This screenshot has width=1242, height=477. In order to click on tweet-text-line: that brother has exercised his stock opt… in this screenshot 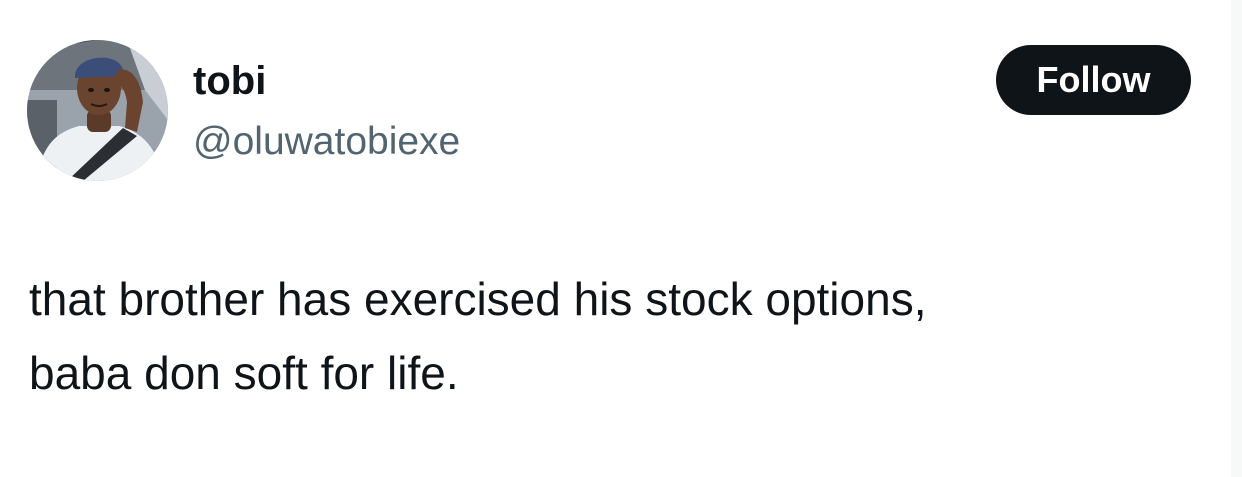, I will do `click(478, 299)`.